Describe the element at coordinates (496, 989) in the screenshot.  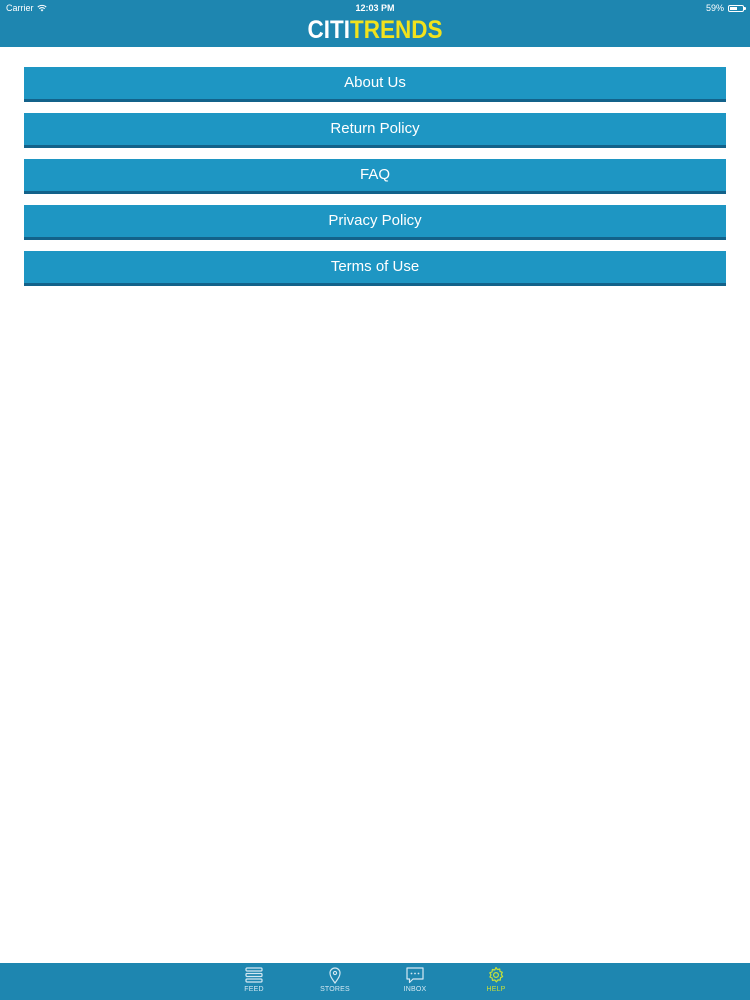
I see `tab-help-label: HELP` at that location.